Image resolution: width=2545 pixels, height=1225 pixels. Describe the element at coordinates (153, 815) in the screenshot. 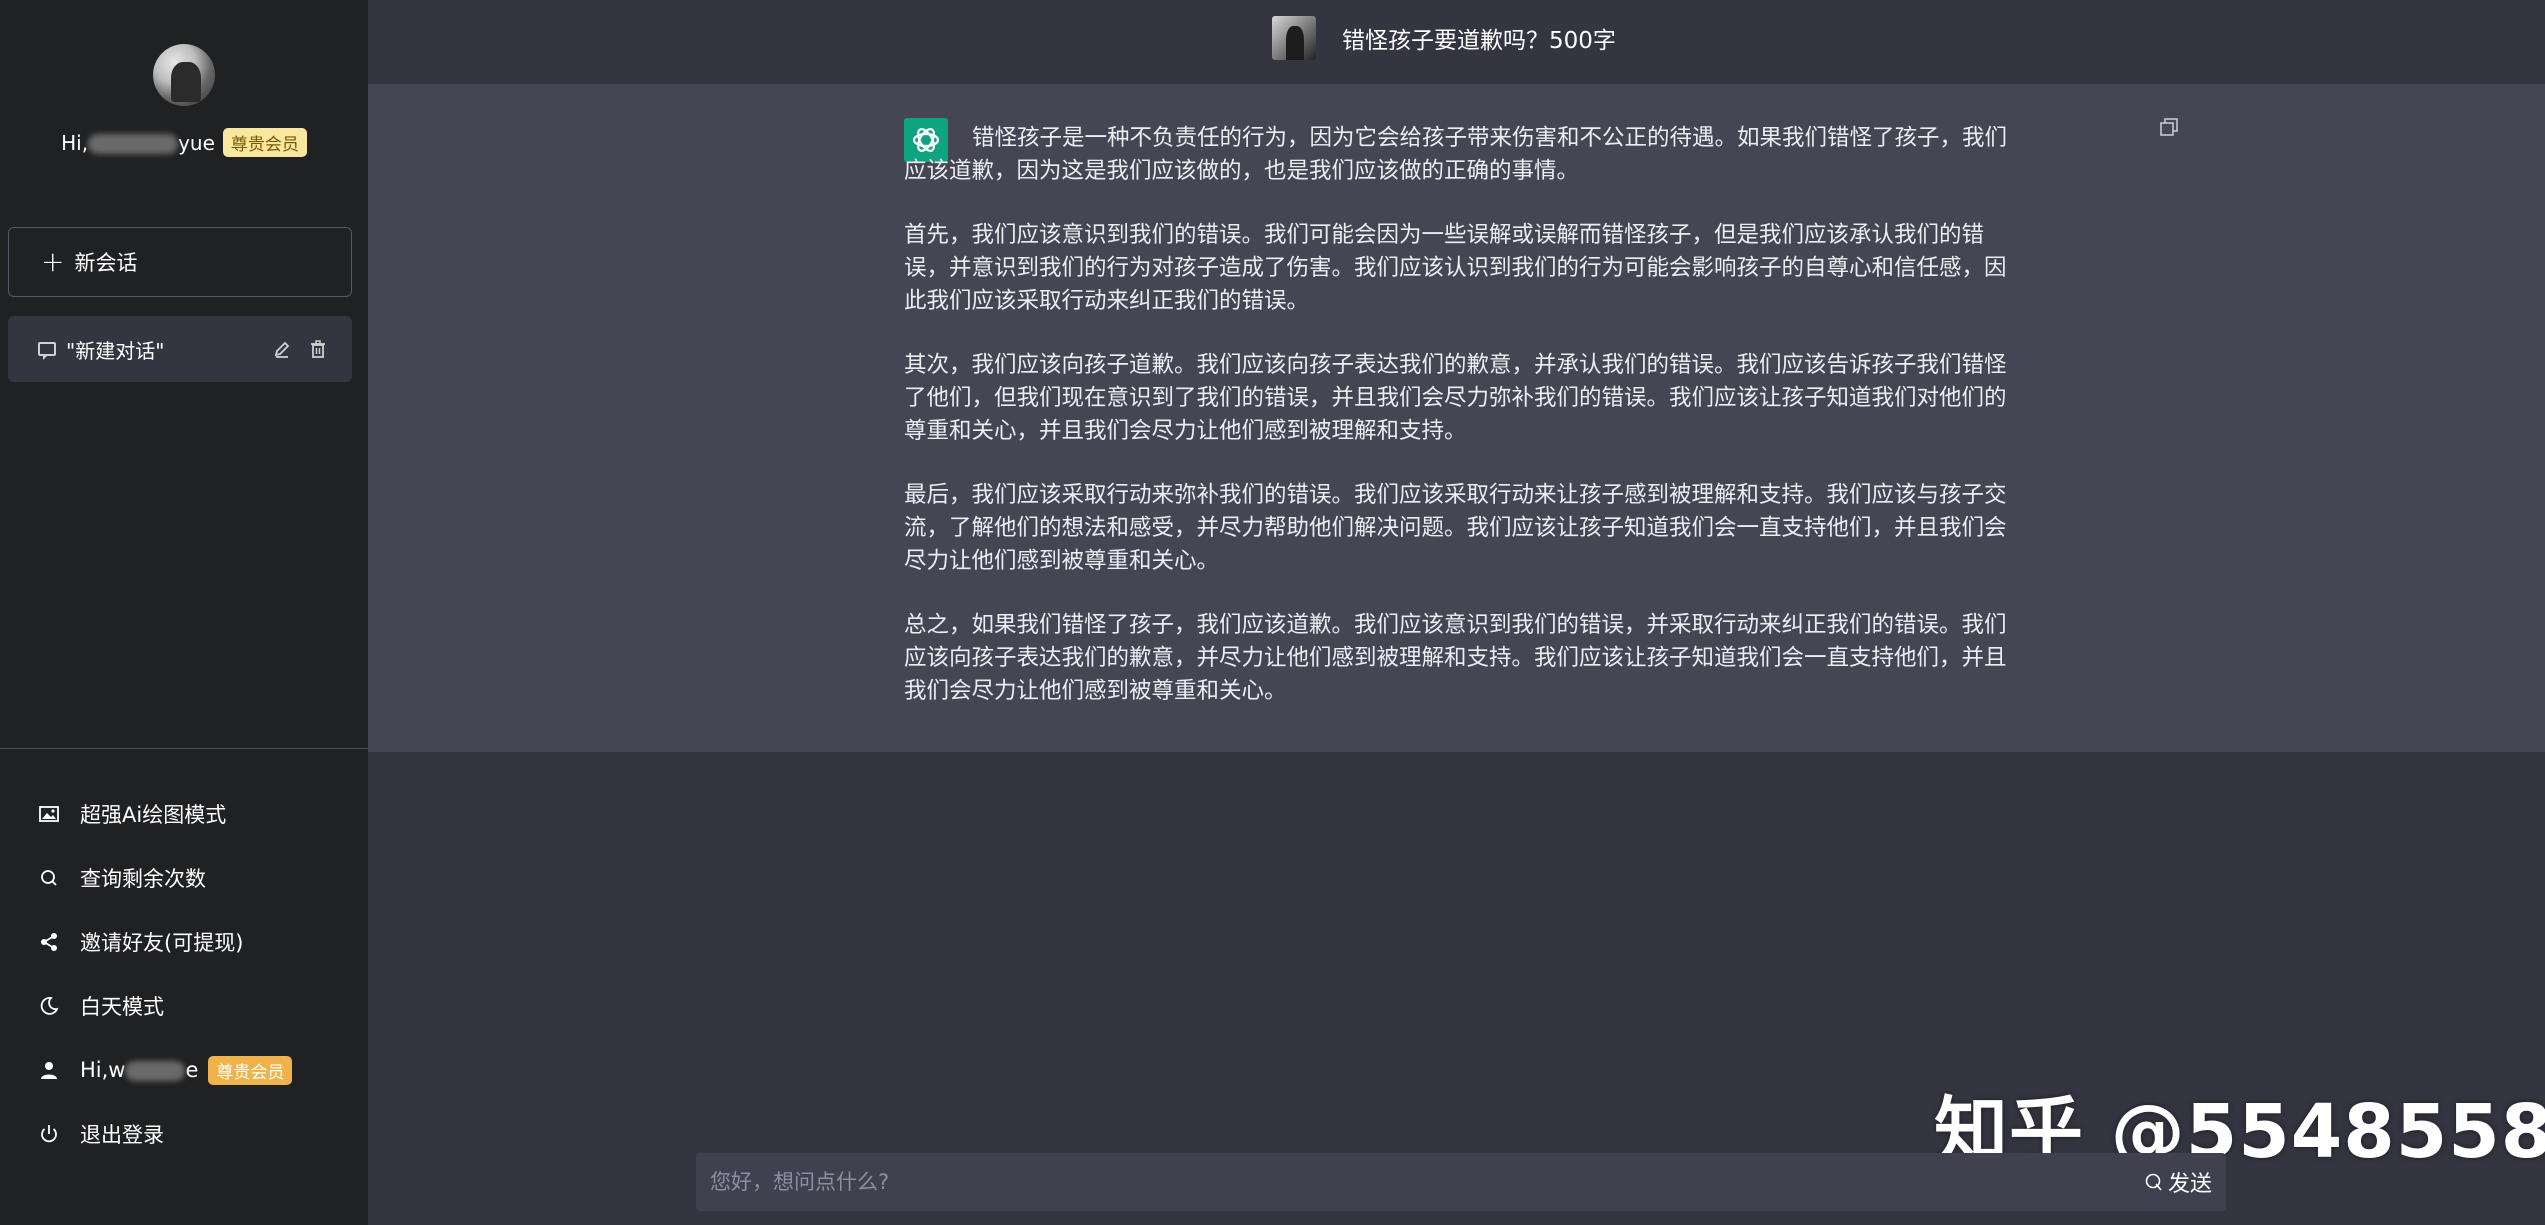

I see `menu-label: 超强Ai绘图模式` at that location.